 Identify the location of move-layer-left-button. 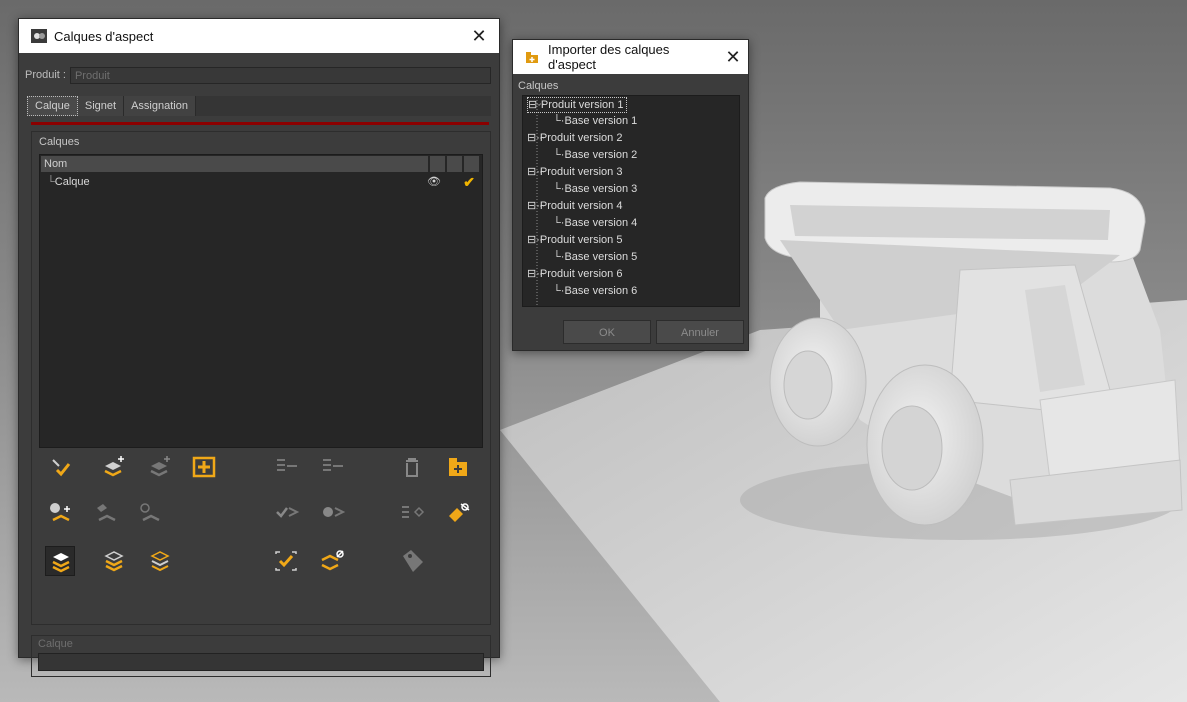
(286, 467).